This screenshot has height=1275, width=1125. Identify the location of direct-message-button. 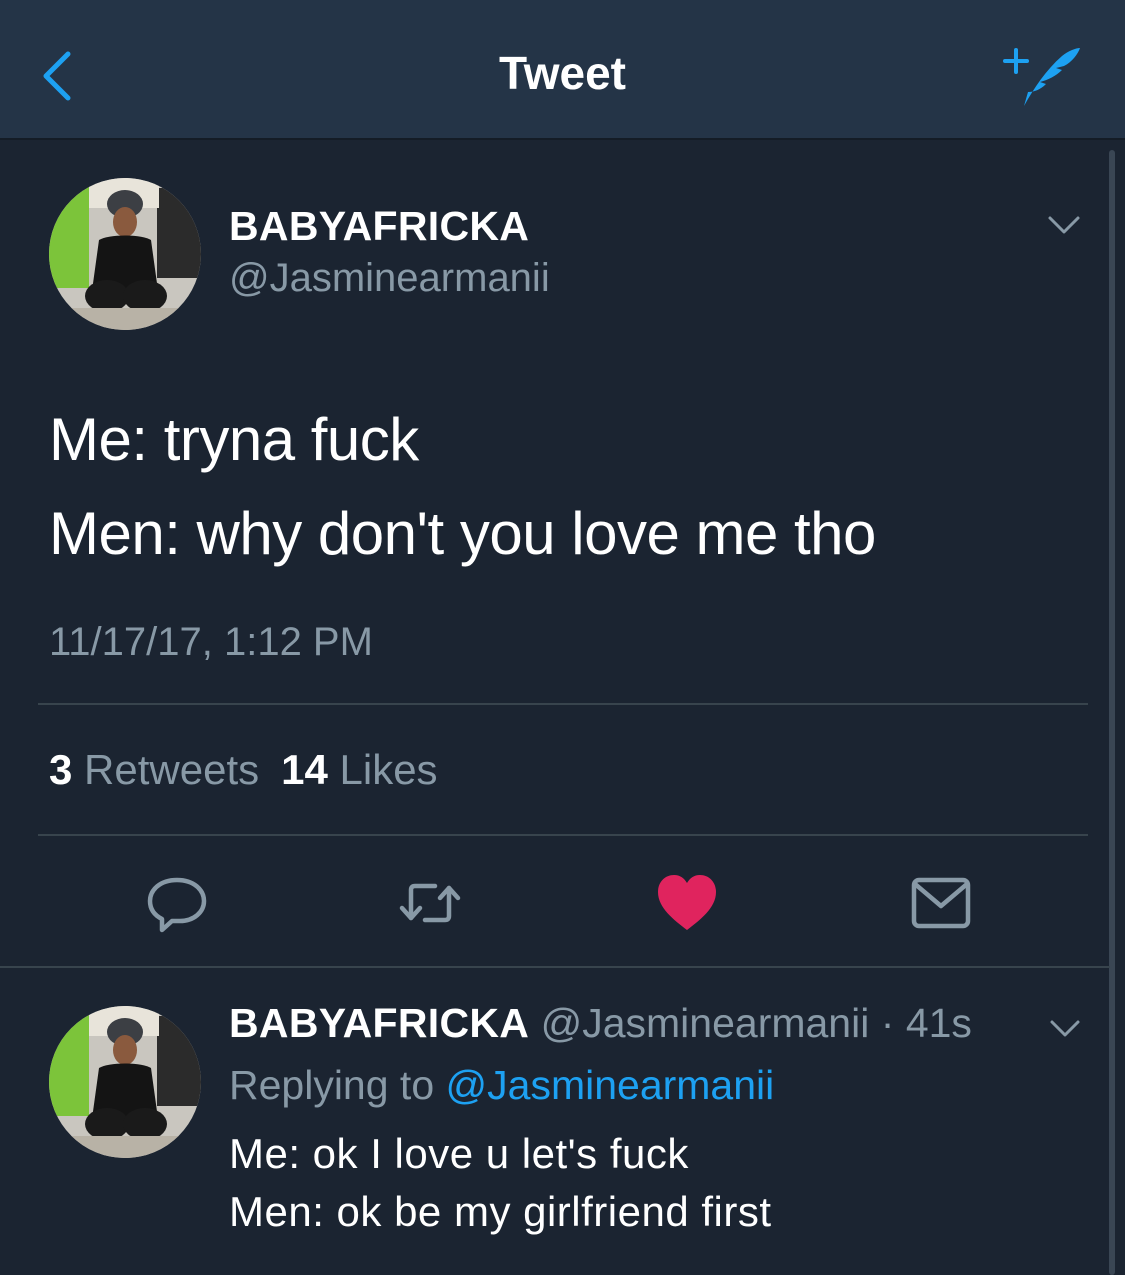
(941, 903).